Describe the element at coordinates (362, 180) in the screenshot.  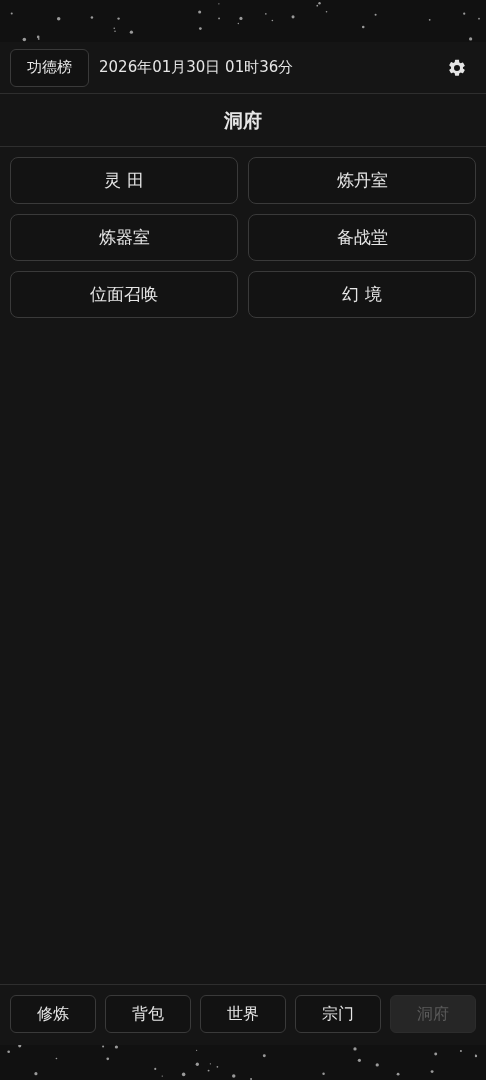
I see `room-button: 炼丹室` at that location.